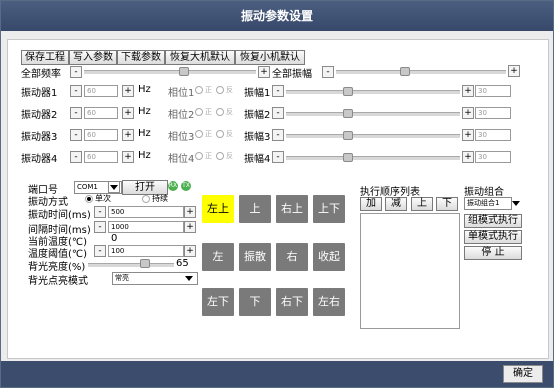 The image size is (554, 388). I want to click on all-frequency-thumb, so click(184, 71).